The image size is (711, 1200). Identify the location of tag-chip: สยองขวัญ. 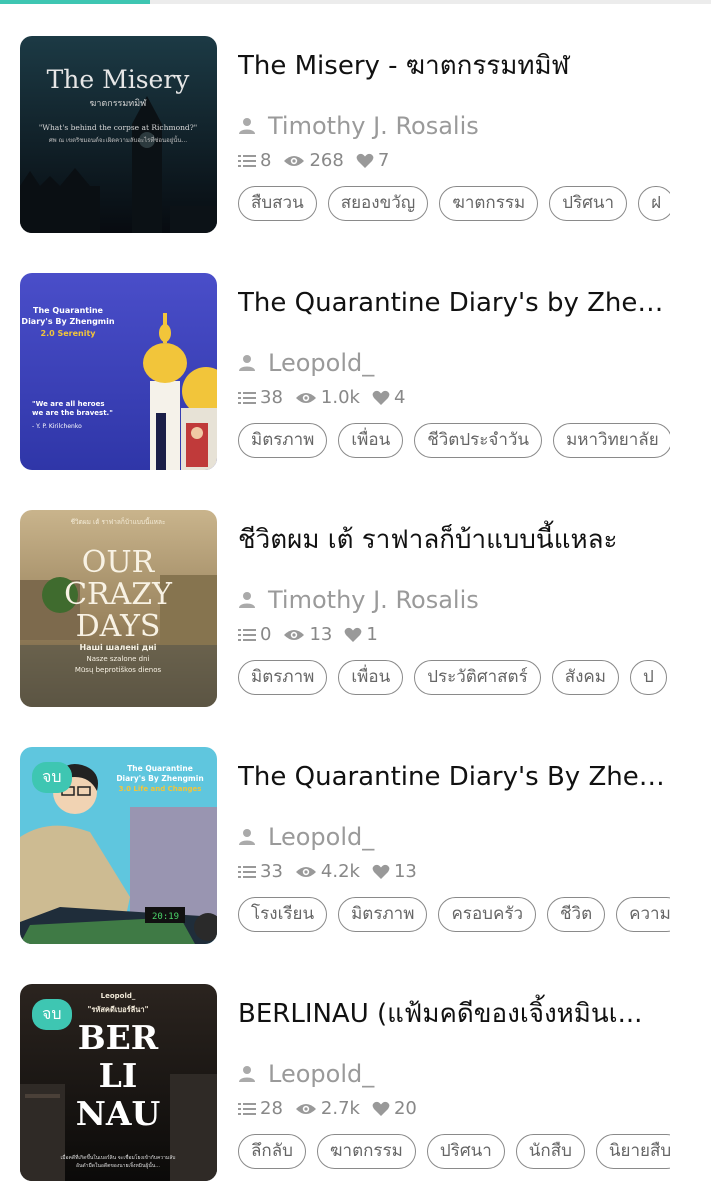
(378, 203).